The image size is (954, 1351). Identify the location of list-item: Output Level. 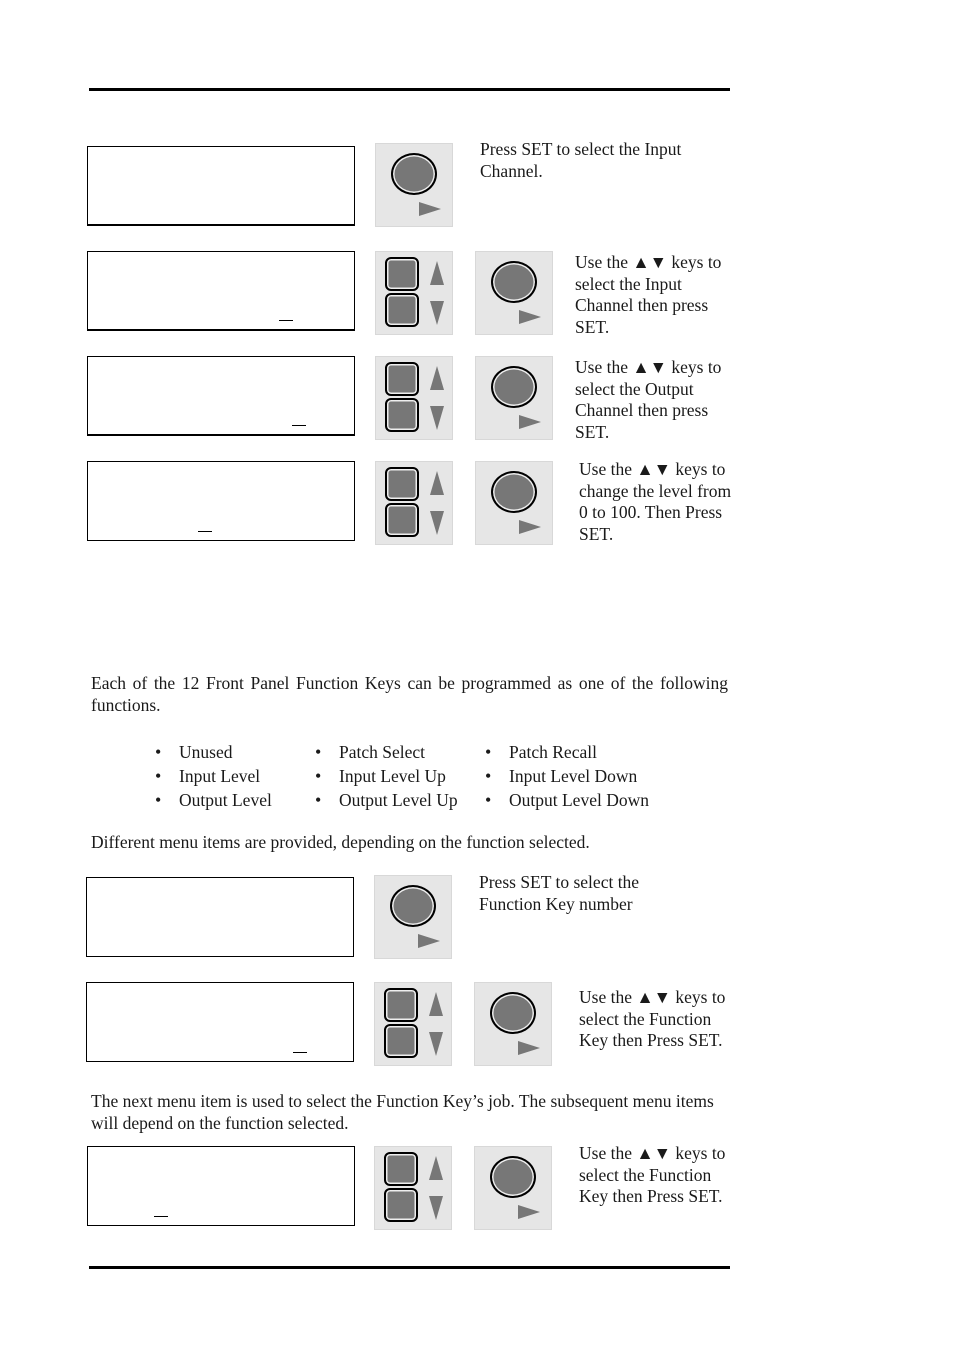
(245, 800).